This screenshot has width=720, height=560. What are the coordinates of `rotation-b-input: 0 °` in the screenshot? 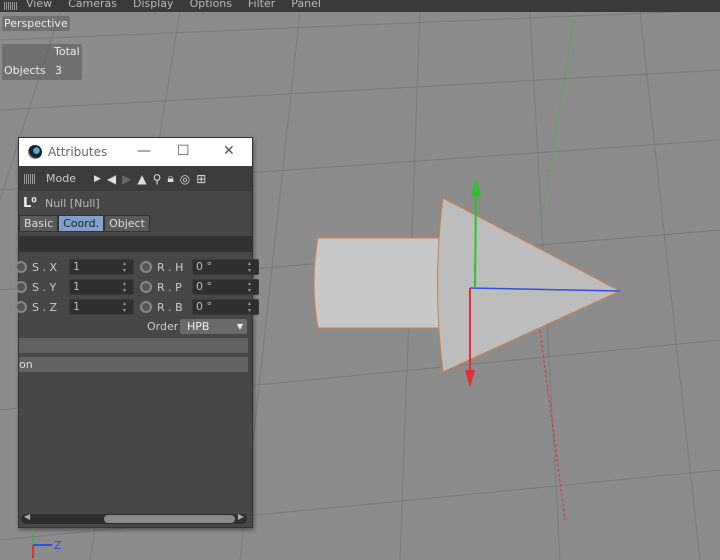 It's located at (225, 307).